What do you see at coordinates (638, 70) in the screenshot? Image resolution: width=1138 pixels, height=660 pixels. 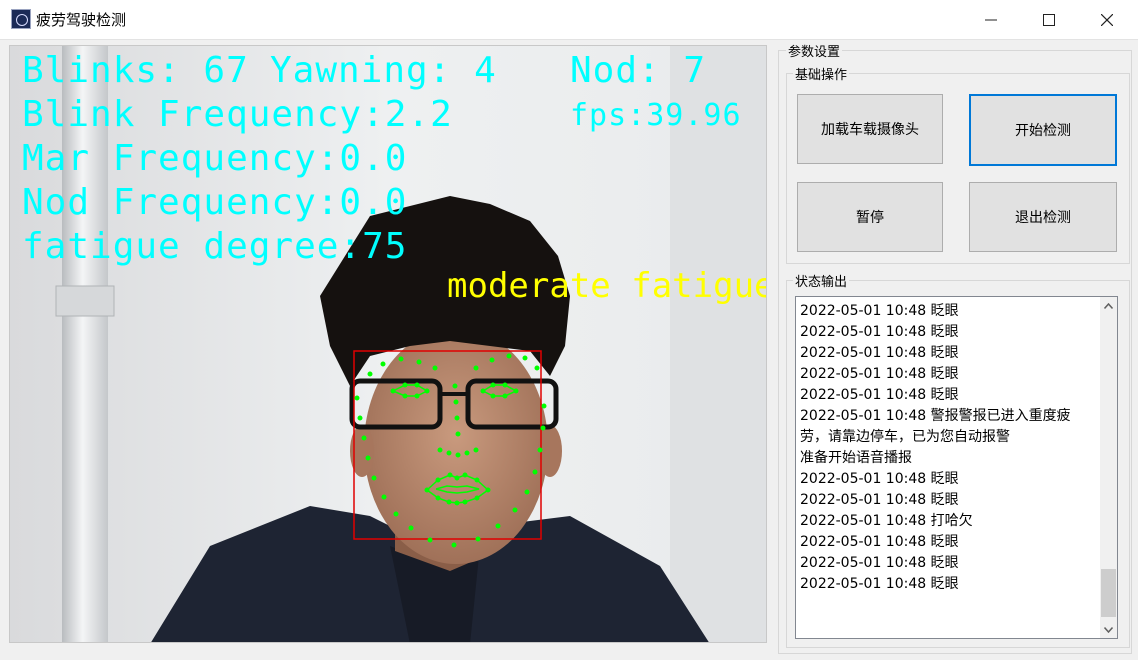 I see `nod-counter: Nod: 7` at bounding box center [638, 70].